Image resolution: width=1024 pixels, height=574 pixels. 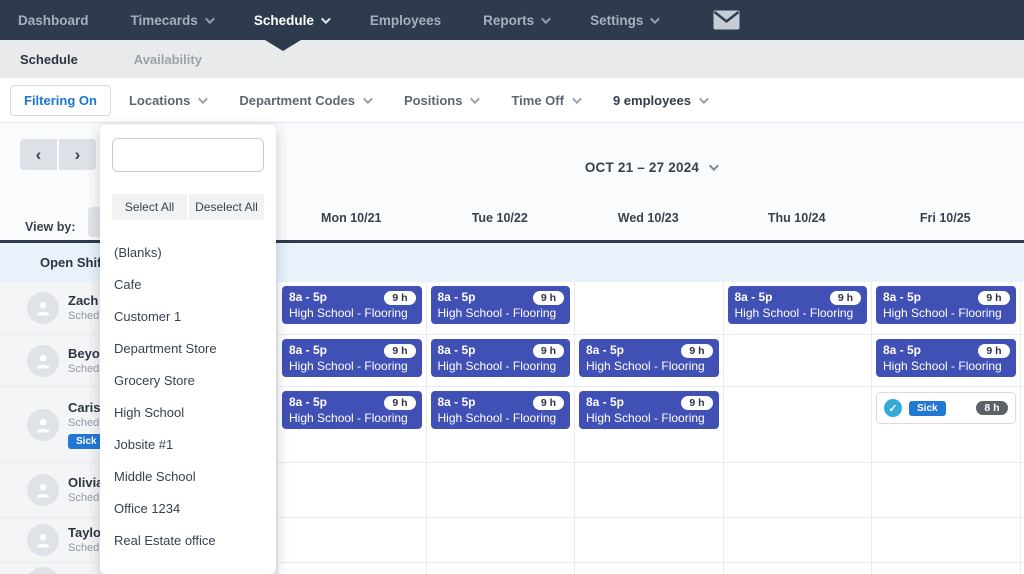 I want to click on employee-info: Zach Sched, so click(x=83, y=308).